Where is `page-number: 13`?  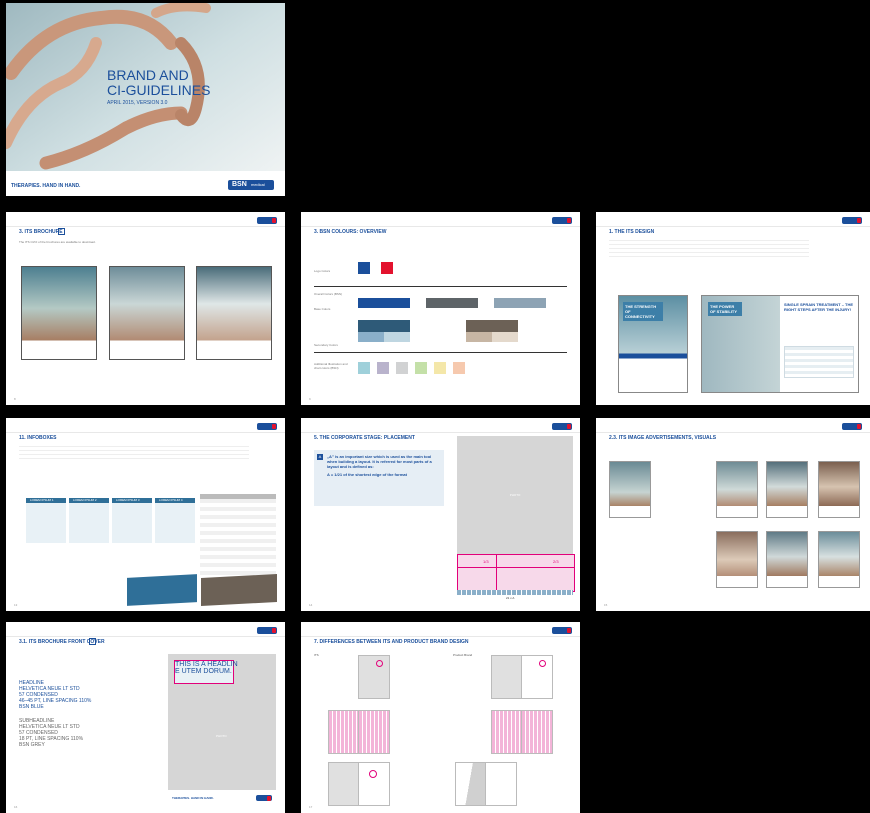 page-number: 13 is located at coordinates (16, 605).